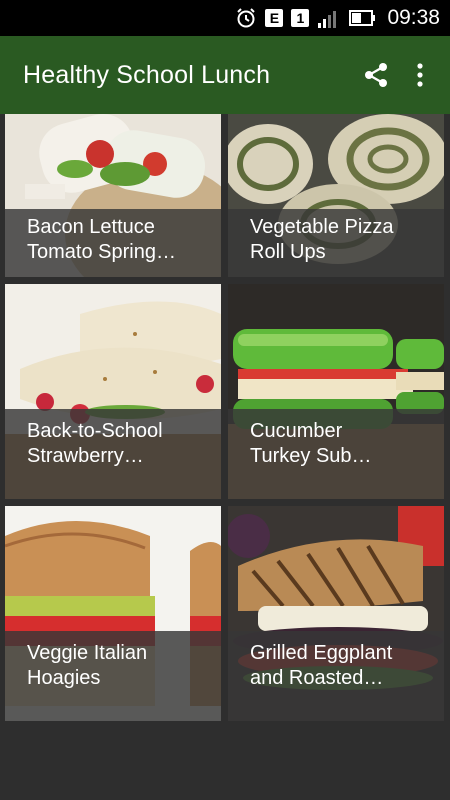 The width and height of the screenshot is (450, 800). Describe the element at coordinates (288, 252) in the screenshot. I see `recipe-title-line2: Roll Ups` at that location.